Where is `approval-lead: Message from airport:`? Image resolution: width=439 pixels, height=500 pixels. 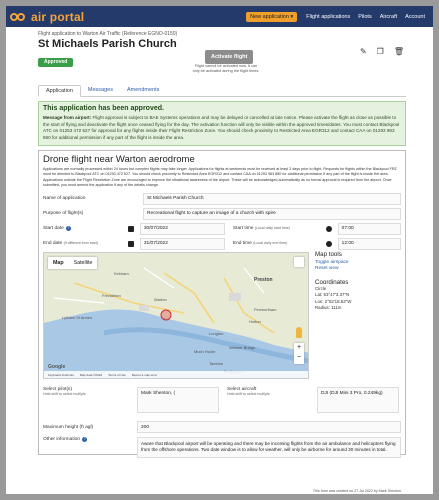
approval-lead: Message from airport: is located at coordinates (67, 117).